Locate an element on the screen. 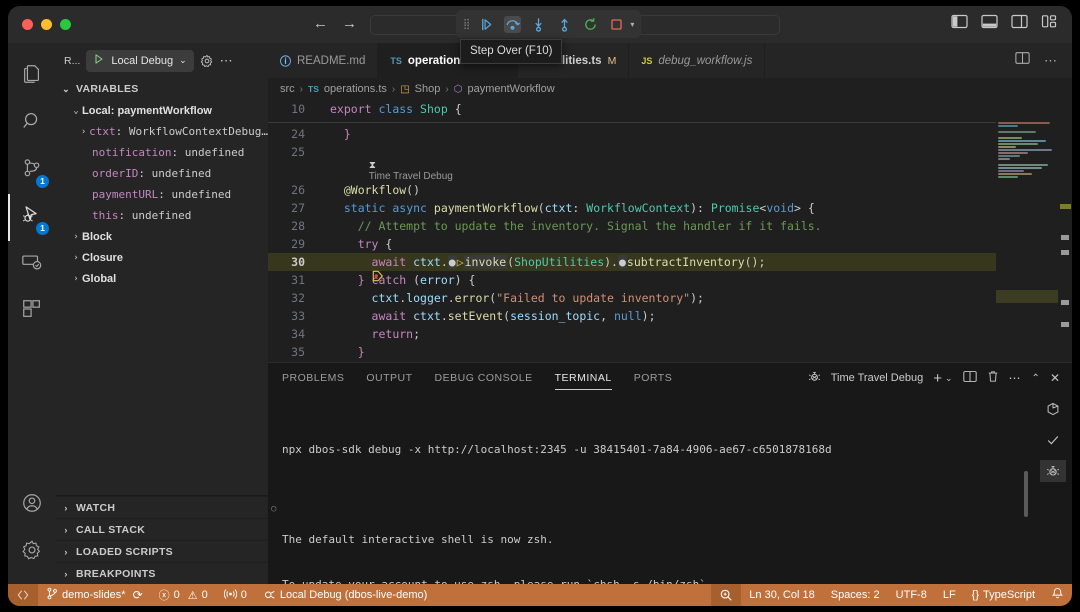 This screenshot has height=612, width=1080. debug-continue-button is located at coordinates (486, 24).